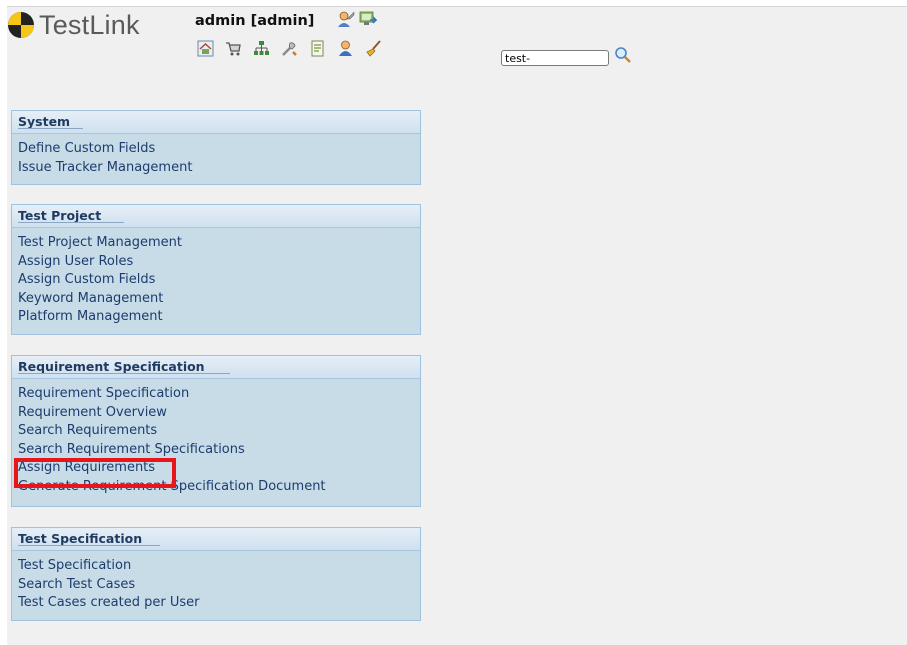 This screenshot has width=907, height=645. What do you see at coordinates (219, 394) in the screenshot?
I see `requirement-specification-link: Requirement Specification` at bounding box center [219, 394].